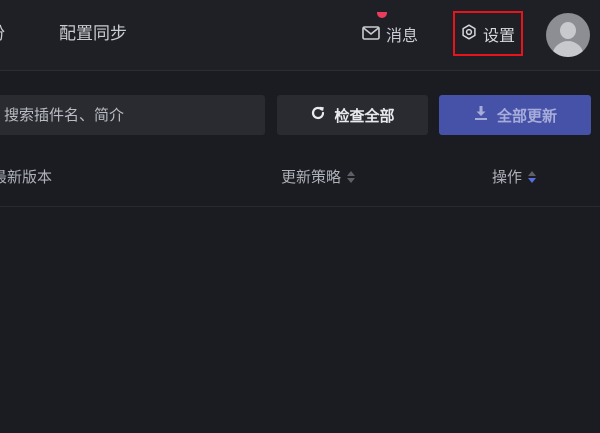 This screenshot has height=433, width=600. I want to click on update-all-label: 全部更新, so click(526, 115).